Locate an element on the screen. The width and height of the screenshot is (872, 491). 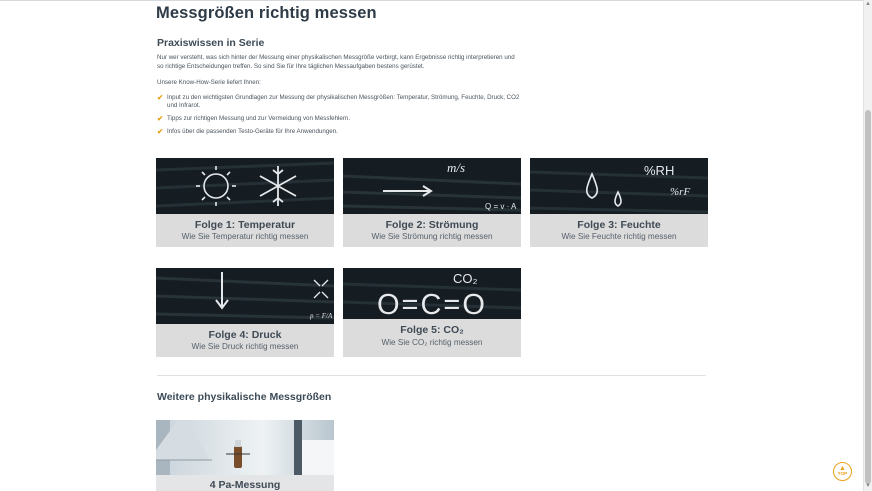
page-title: Messgrößen richtig messen is located at coordinates (266, 13).